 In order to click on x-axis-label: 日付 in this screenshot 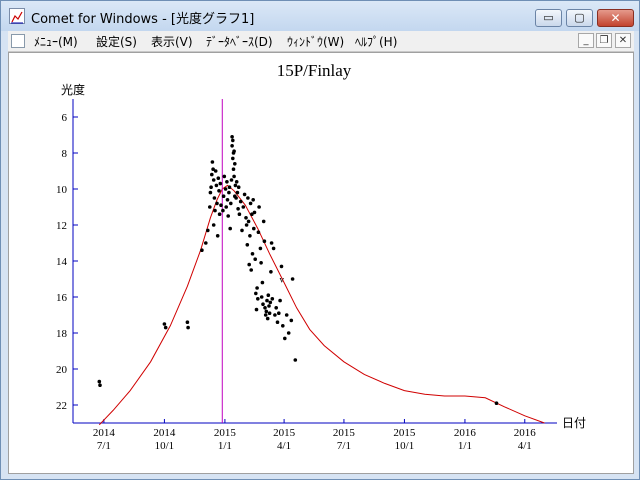, I will do `click(574, 423)`.